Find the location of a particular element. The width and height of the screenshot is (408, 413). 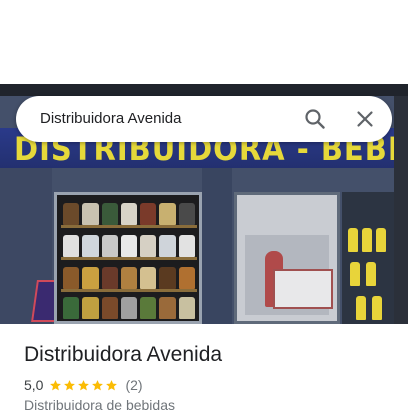

search-icon is located at coordinates (315, 119).